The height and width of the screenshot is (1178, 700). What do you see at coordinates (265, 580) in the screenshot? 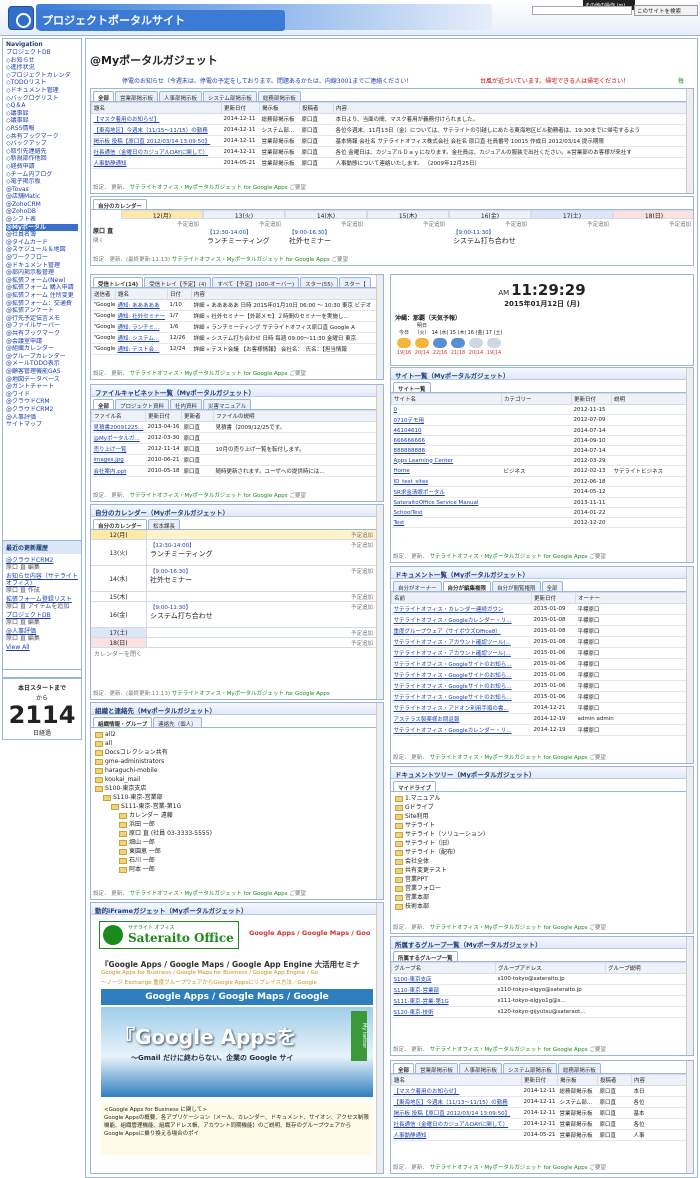
I see `event-name: 社外セミナー` at bounding box center [265, 580].